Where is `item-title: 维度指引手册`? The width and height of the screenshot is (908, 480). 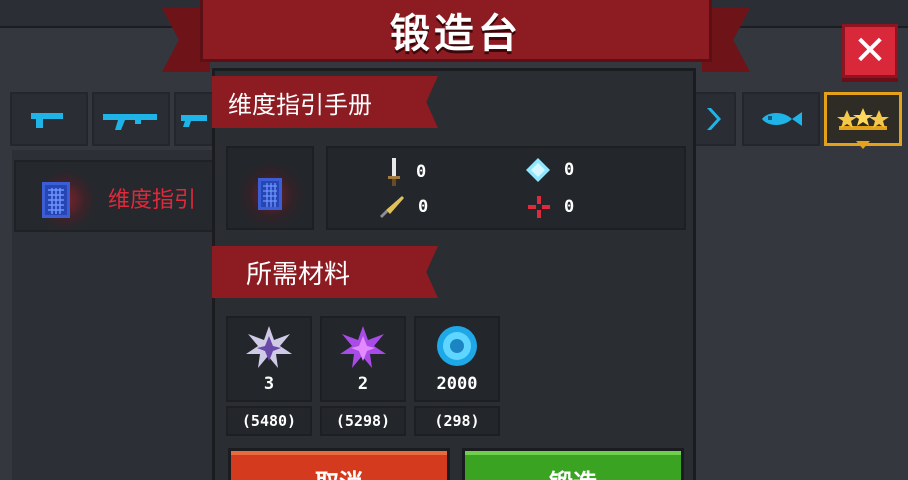 item-title: 维度指引手册 is located at coordinates (300, 104).